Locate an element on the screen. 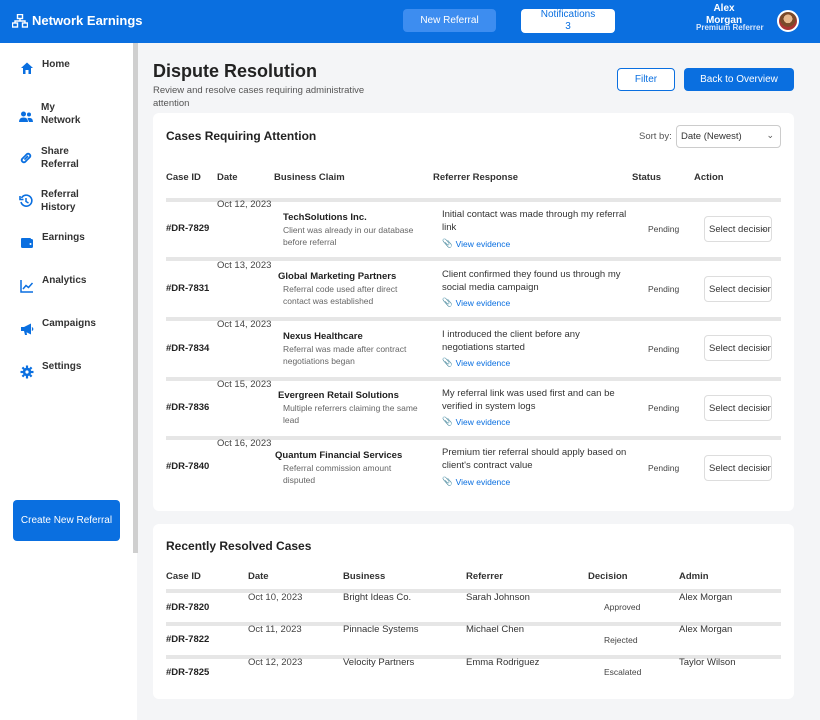 Image resolution: width=820 pixels, height=720 pixels. resolved-referrer: Emma Rodriguez is located at coordinates (503, 662).